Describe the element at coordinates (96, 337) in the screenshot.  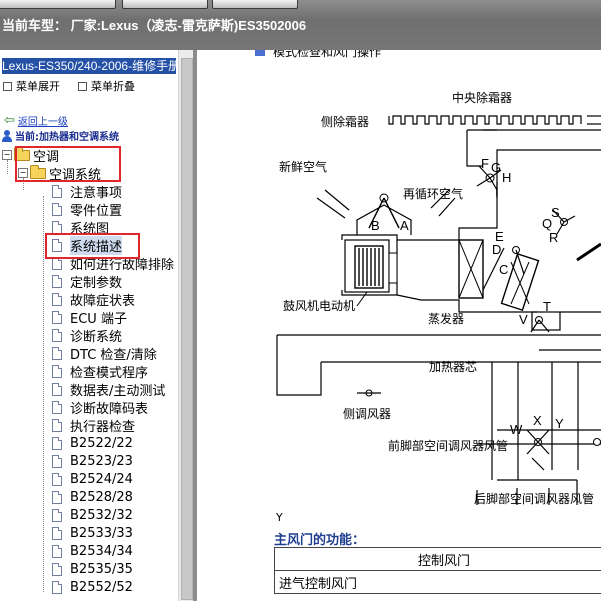
I see `tree-item-label: 诊断系统` at that location.